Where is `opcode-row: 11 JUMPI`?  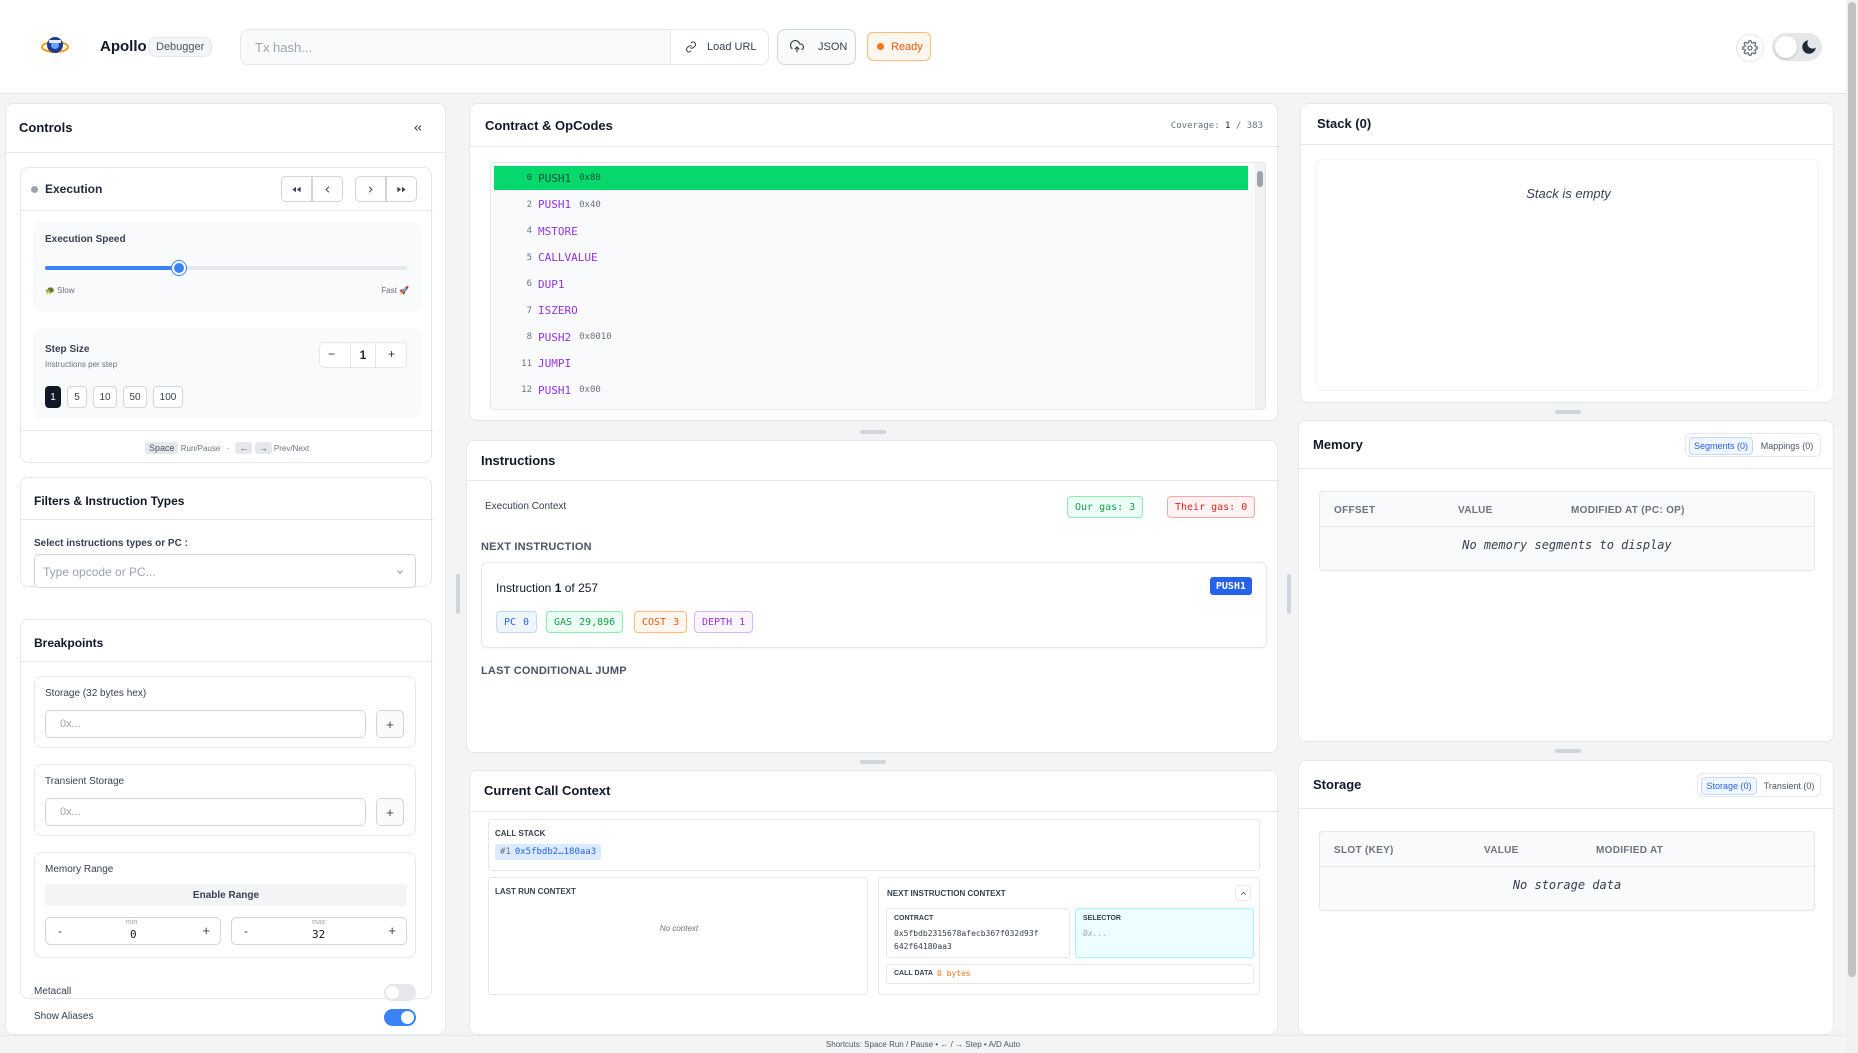 opcode-row: 11 JUMPI is located at coordinates (871, 364).